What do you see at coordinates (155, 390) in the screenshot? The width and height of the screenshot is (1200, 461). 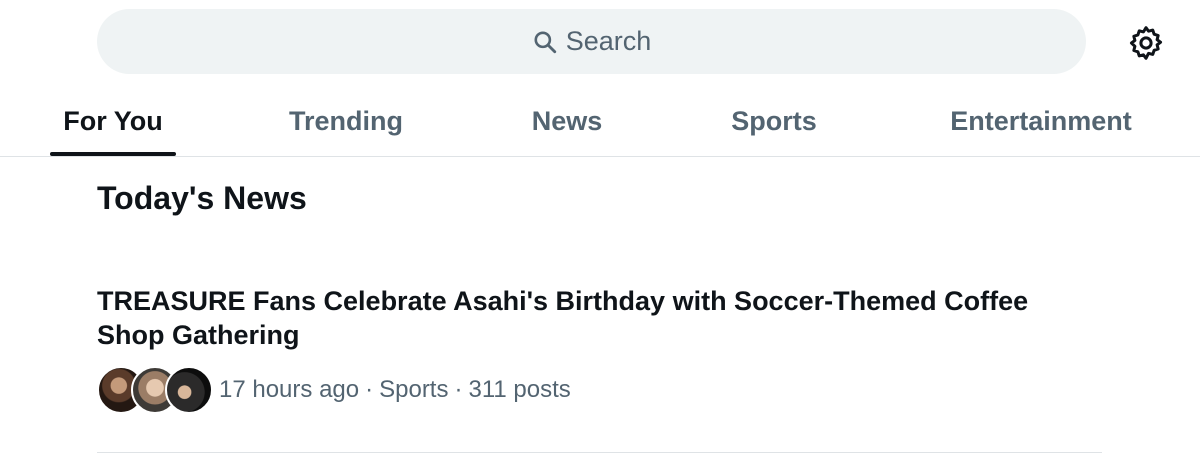 I see `avatar-group` at bounding box center [155, 390].